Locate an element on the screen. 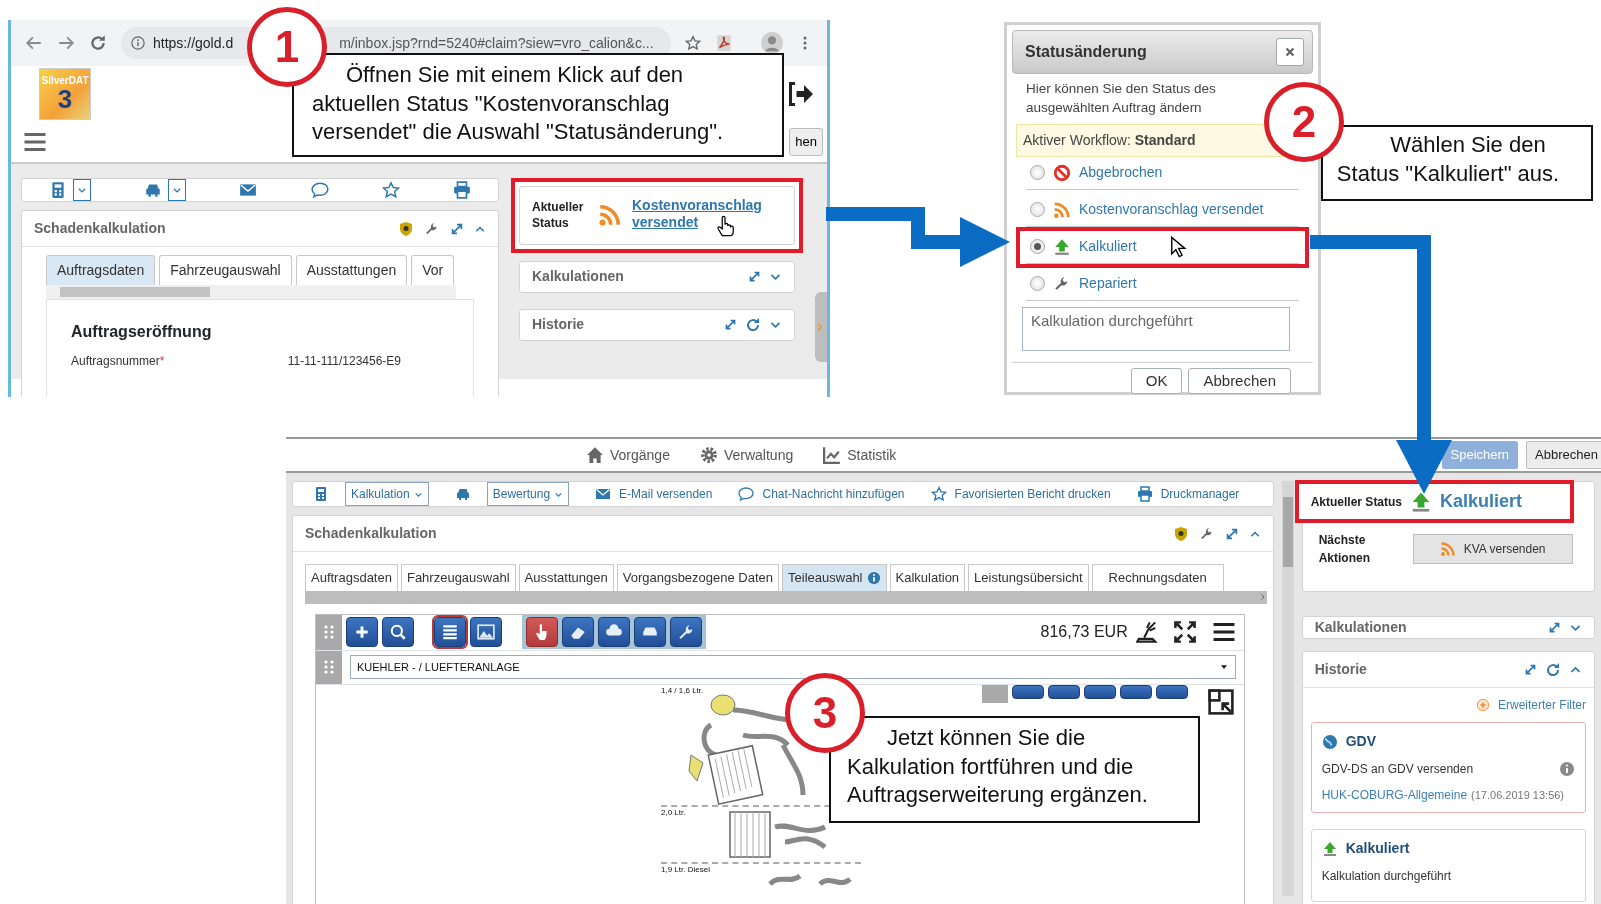 The height and width of the screenshot is (904, 1601). dialog-button: OK is located at coordinates (1156, 381).